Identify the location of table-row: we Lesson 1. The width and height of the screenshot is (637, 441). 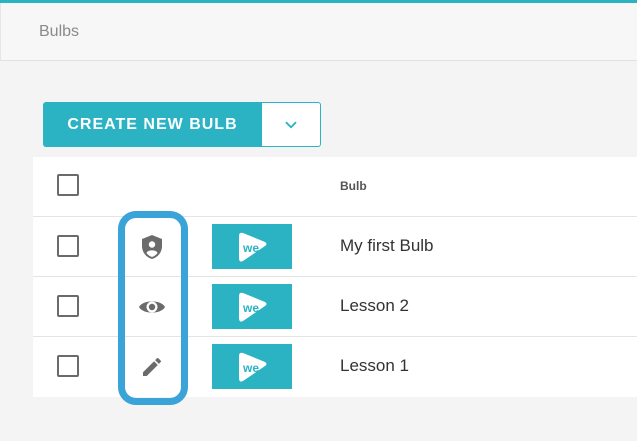
(335, 367).